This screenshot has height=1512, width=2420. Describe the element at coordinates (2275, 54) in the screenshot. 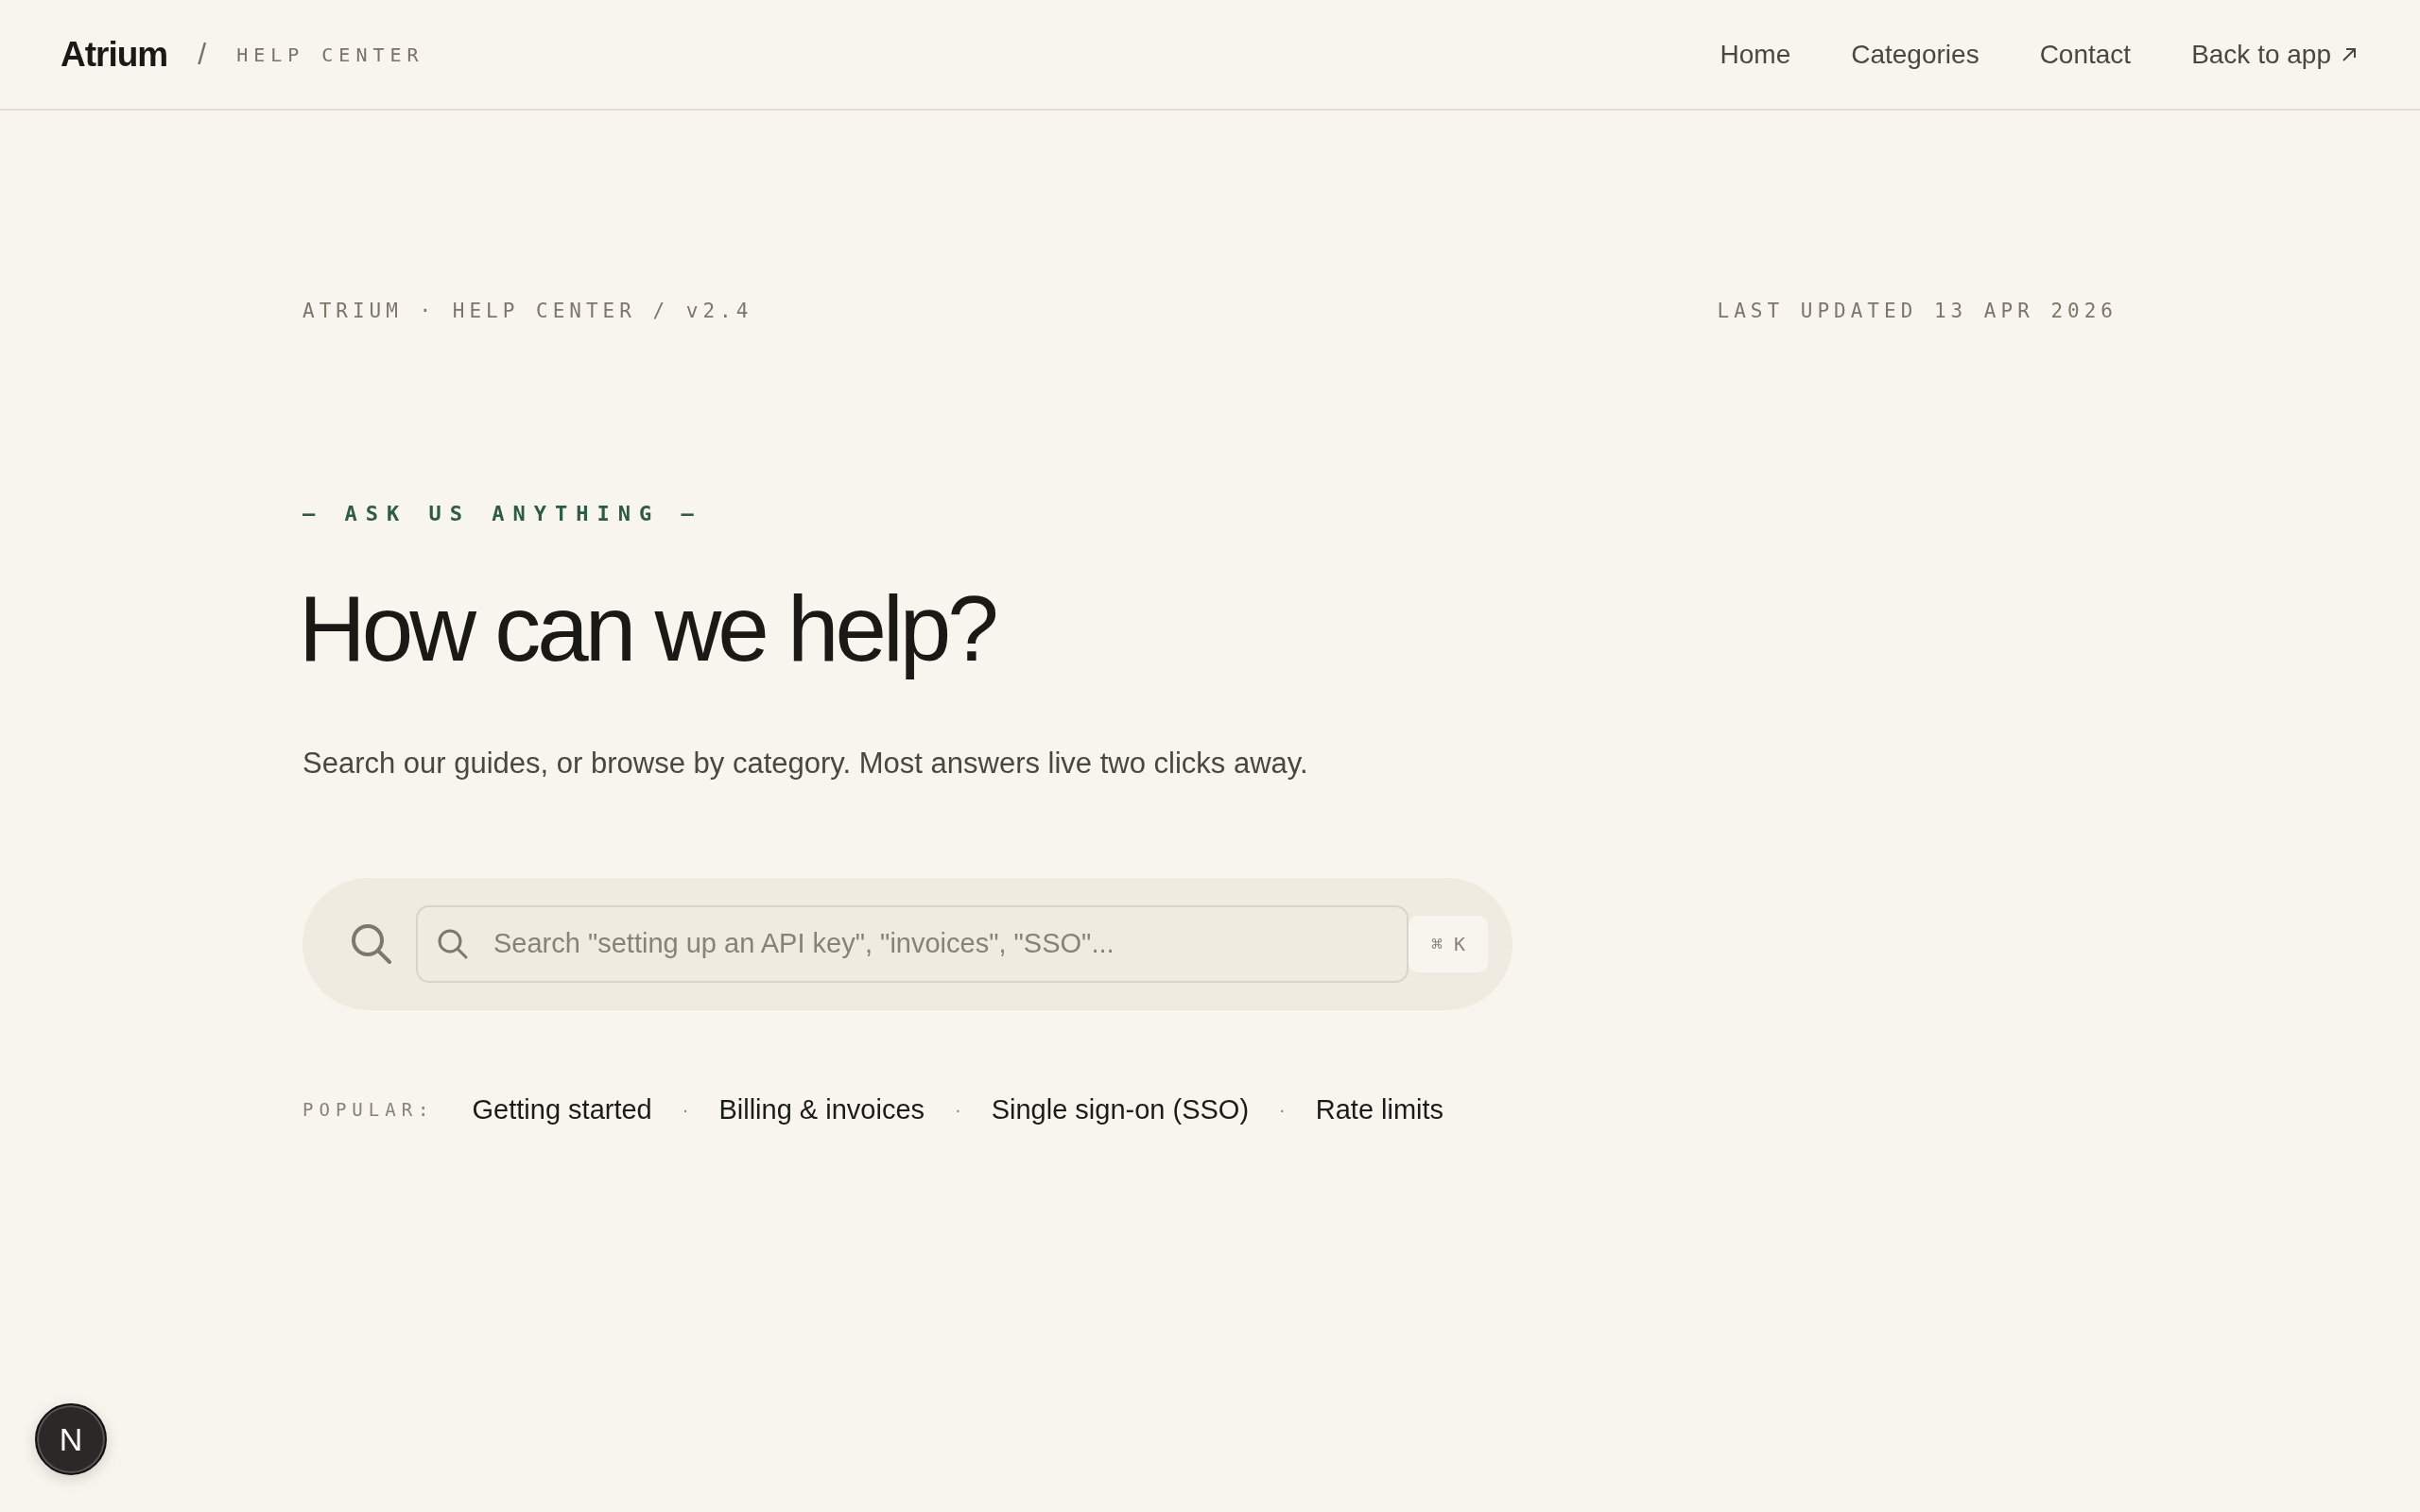

I see `nav-link: Back to app` at that location.